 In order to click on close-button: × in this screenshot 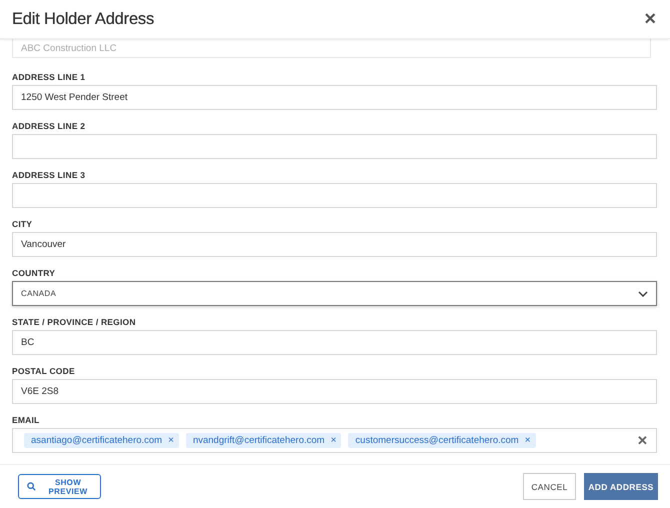, I will do `click(650, 19)`.